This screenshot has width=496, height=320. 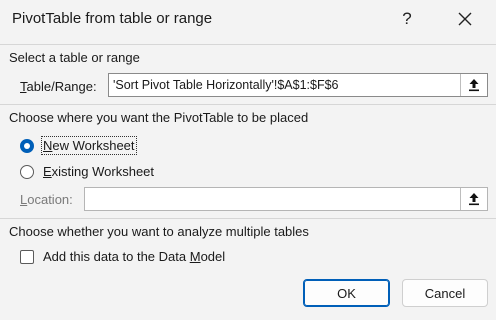 I want to click on help-icon: ?, so click(x=407, y=18).